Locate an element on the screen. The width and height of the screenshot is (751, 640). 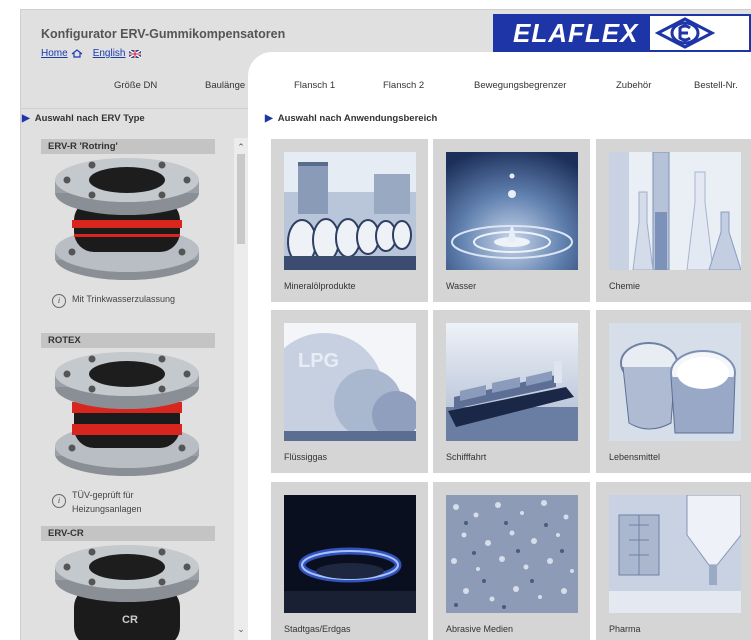
pharma-plant-image is located at coordinates (675, 554).